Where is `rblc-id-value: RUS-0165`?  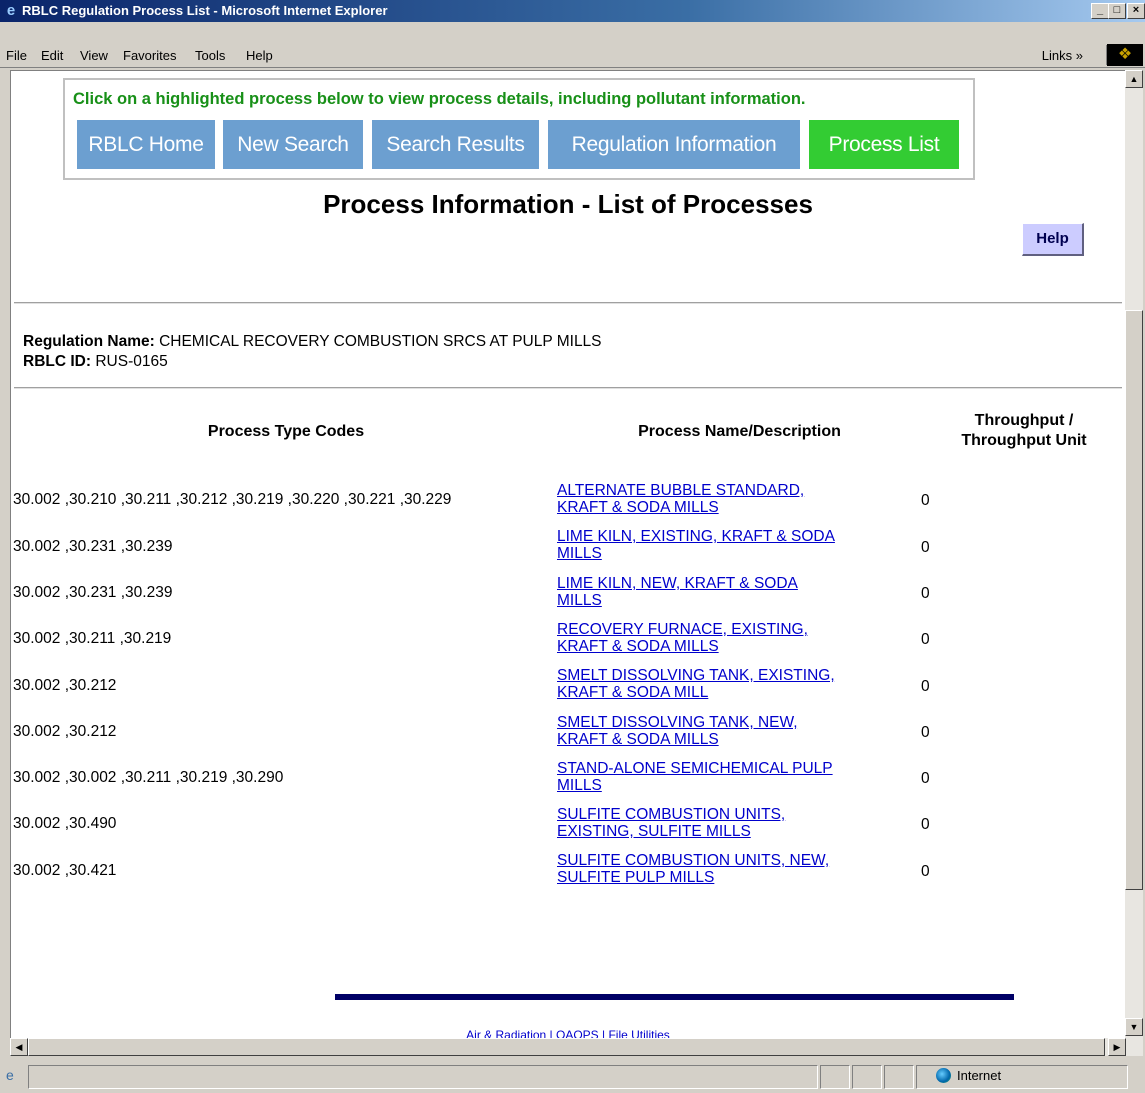
rblc-id-value: RUS-0165 is located at coordinates (131, 361).